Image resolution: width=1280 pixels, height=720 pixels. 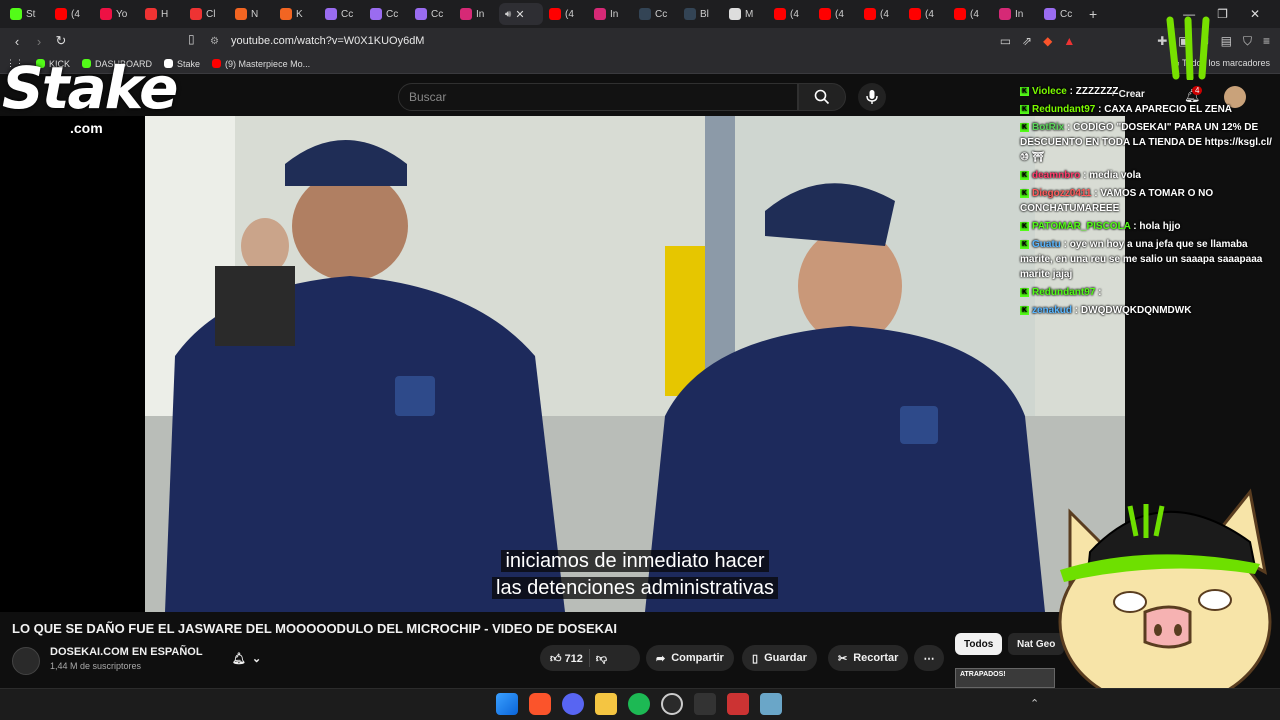 What do you see at coordinates (1266, 41) in the screenshot?
I see `menu-icon: ≡` at bounding box center [1266, 41].